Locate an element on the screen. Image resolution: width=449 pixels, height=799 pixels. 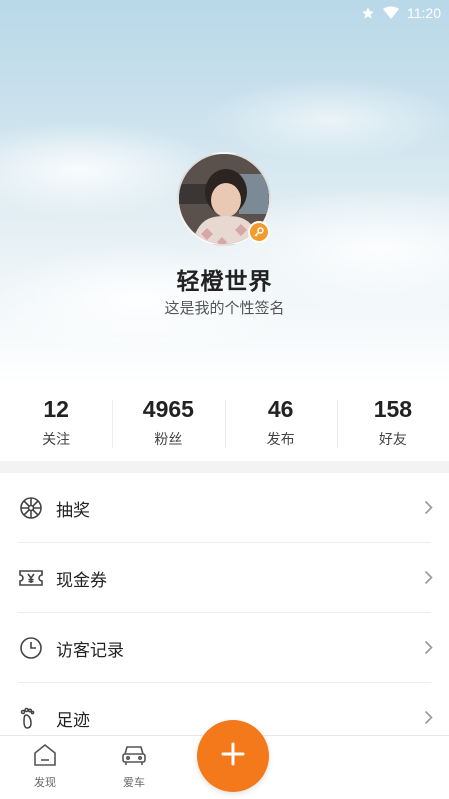
menu-item-visitors: 访客记录 is located at coordinates (224, 648).